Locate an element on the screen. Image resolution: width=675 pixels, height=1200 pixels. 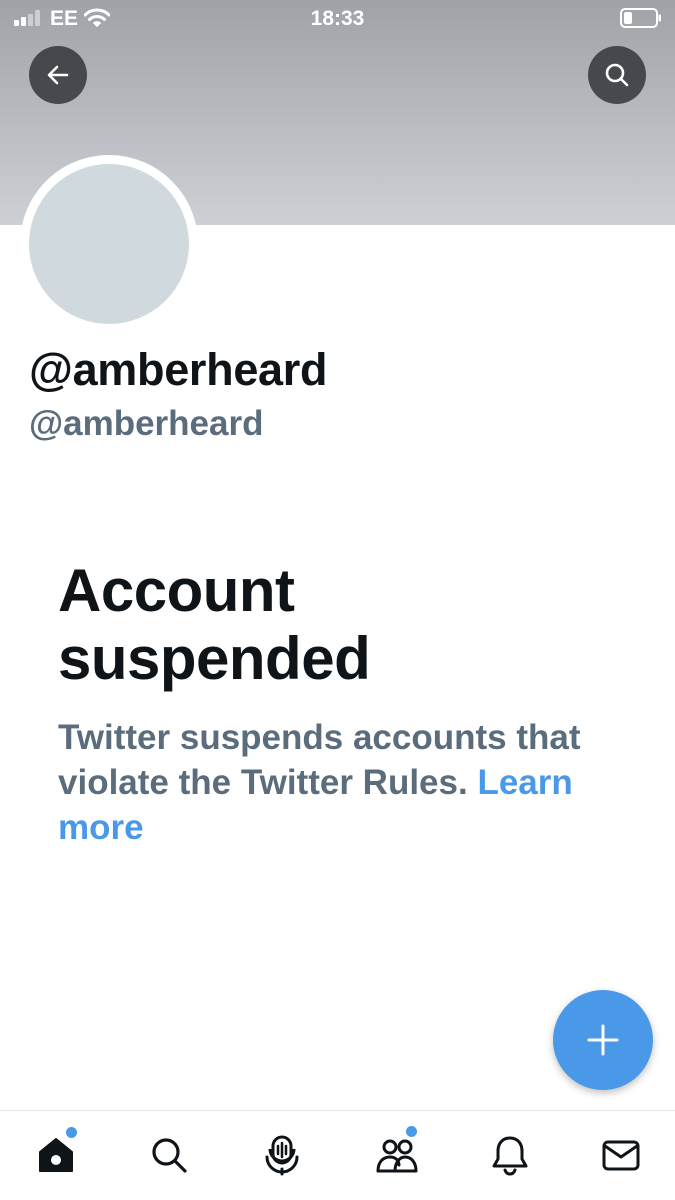
tab-messages is located at coordinates (621, 1155).